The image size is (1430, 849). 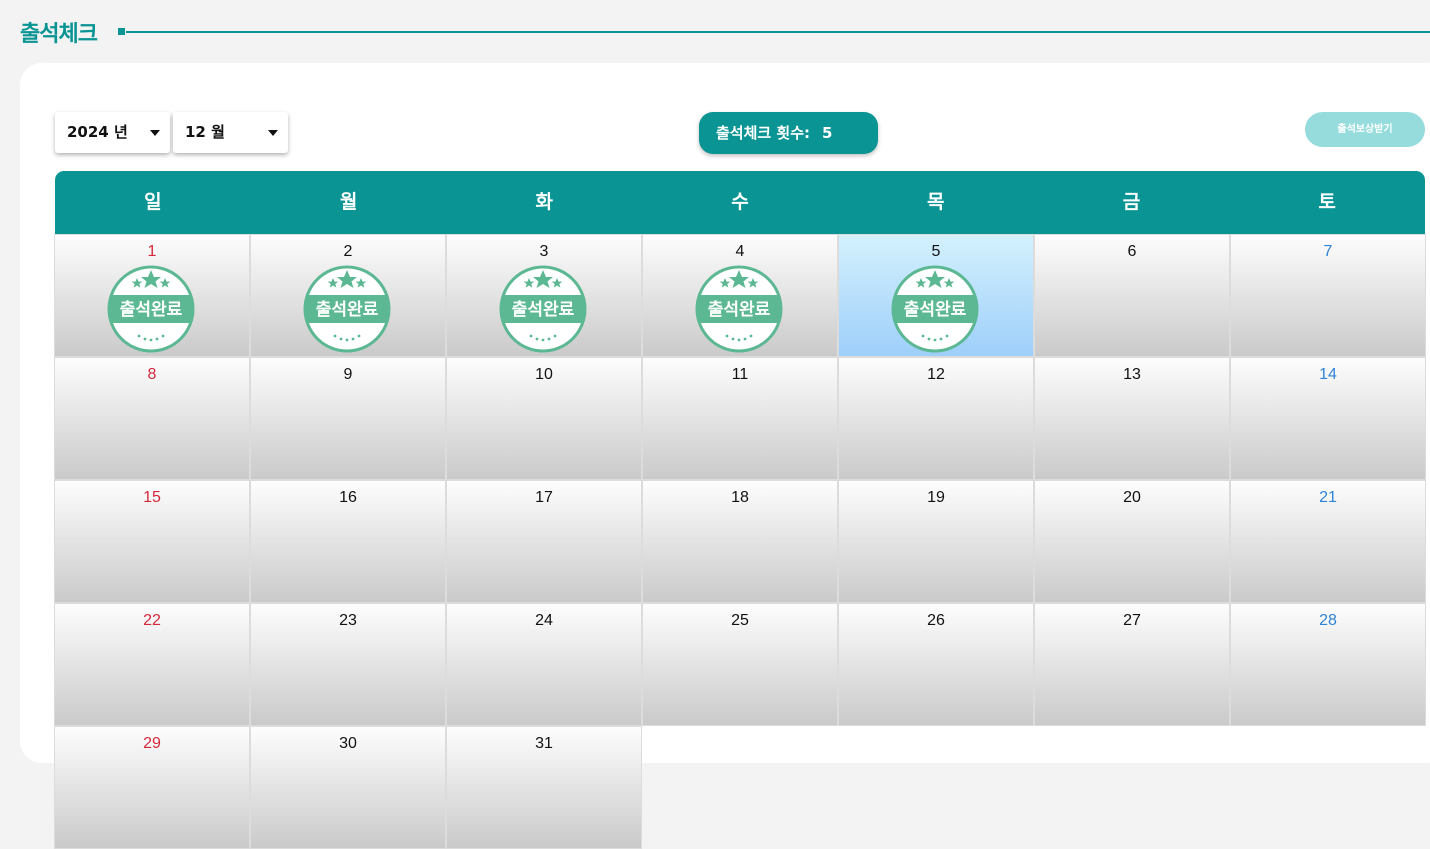 I want to click on calendar-day-cell: 7, so click(x=1328, y=295).